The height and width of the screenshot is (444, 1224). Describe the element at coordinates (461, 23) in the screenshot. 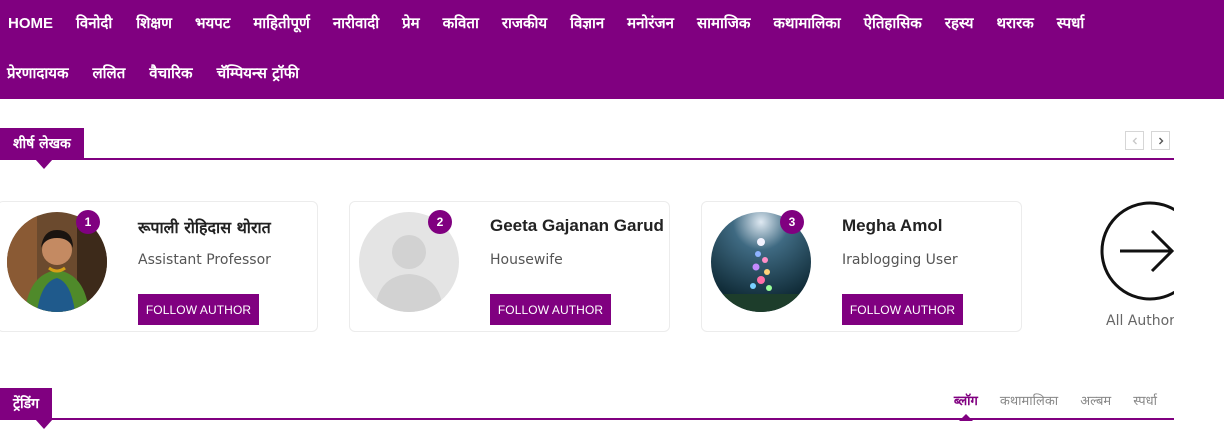

I see `nav-item-poetry: कविता` at that location.